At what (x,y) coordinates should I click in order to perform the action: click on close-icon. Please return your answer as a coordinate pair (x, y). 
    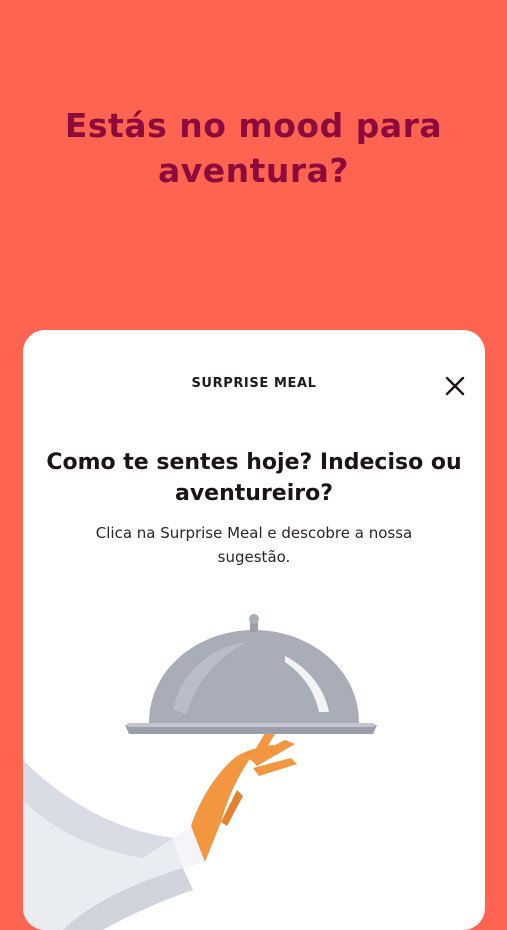
    Looking at the image, I should click on (455, 386).